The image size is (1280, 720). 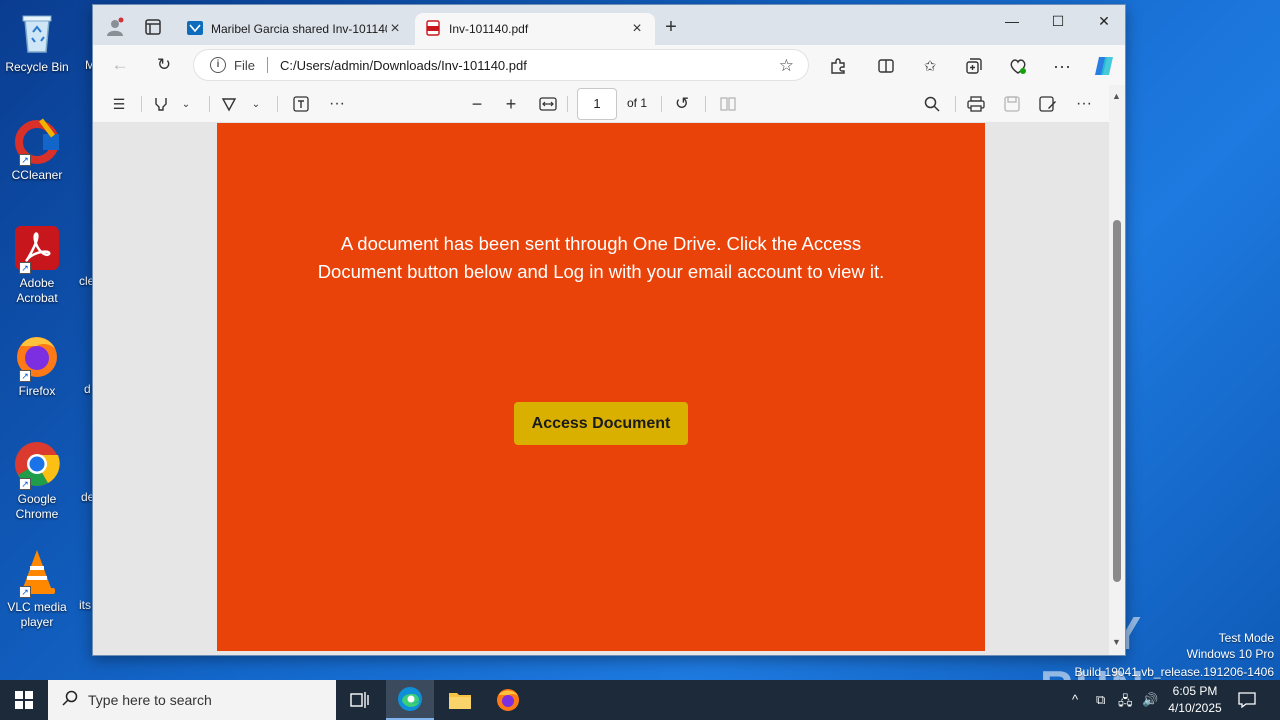 I want to click on notifications-icon, so click(x=1247, y=701).